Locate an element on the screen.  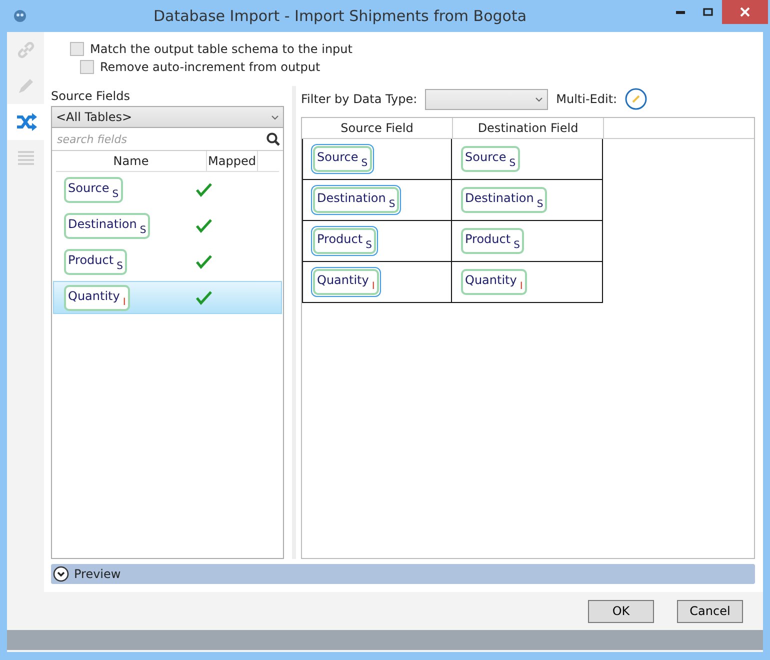
multi-edit-label: Multi-Edit: is located at coordinates (587, 99).